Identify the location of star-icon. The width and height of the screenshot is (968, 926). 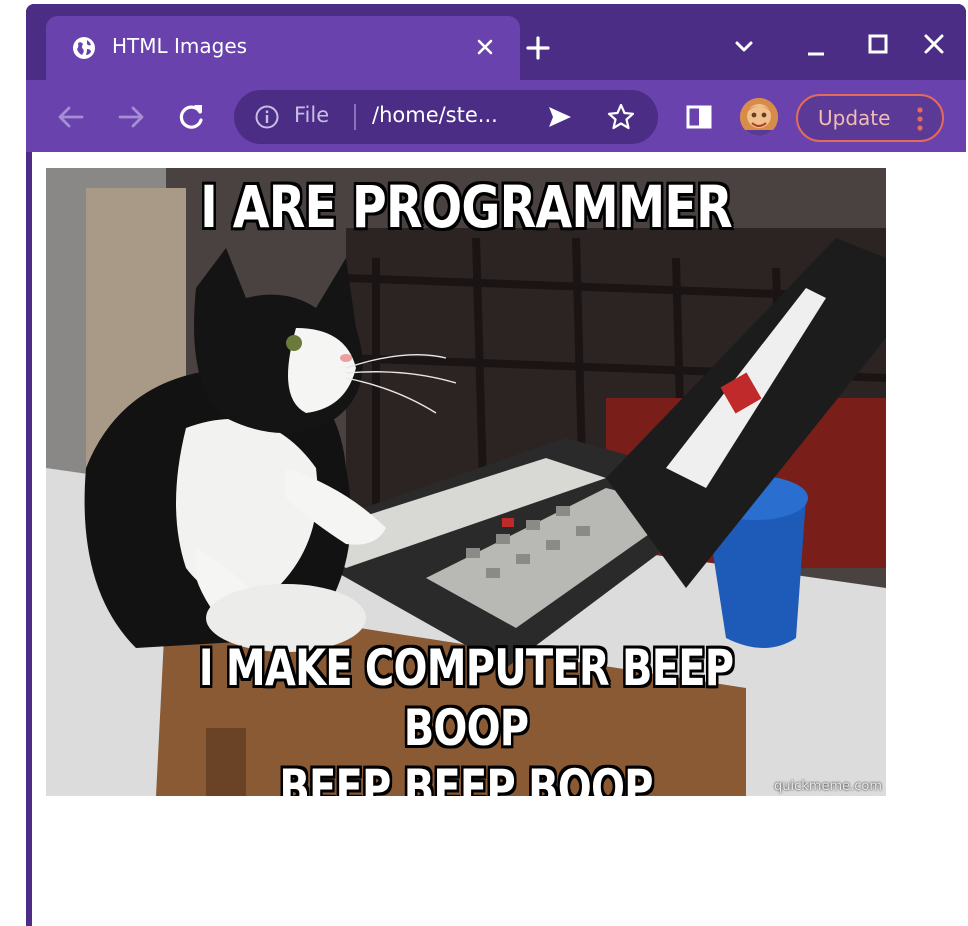
(621, 117).